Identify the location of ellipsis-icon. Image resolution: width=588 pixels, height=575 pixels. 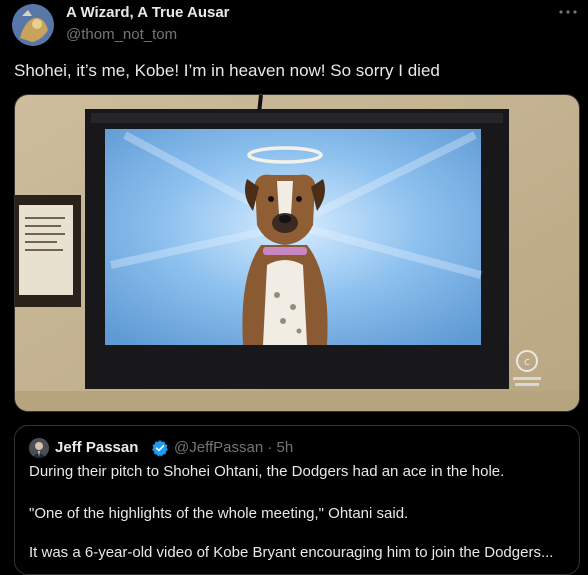
(568, 12).